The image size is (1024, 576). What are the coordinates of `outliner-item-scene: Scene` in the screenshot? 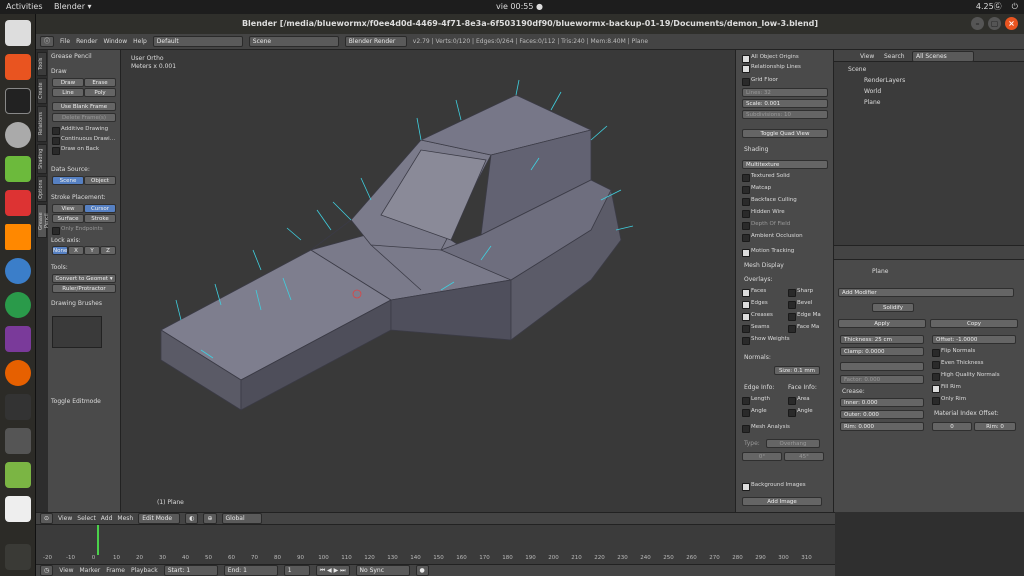 It's located at (857, 69).